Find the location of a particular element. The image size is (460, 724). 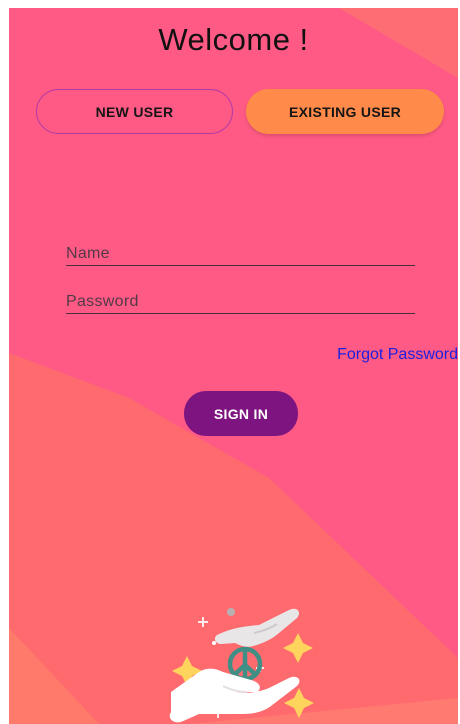

name-input is located at coordinates (240, 254).